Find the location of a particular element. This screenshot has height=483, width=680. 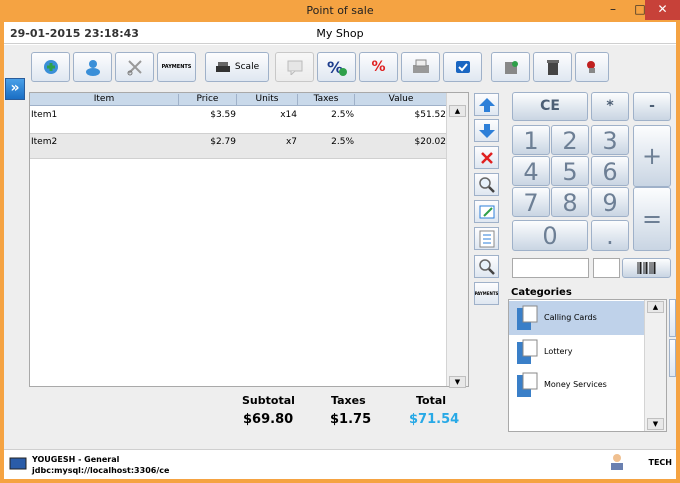

digit-3-button: 3 is located at coordinates (610, 140).